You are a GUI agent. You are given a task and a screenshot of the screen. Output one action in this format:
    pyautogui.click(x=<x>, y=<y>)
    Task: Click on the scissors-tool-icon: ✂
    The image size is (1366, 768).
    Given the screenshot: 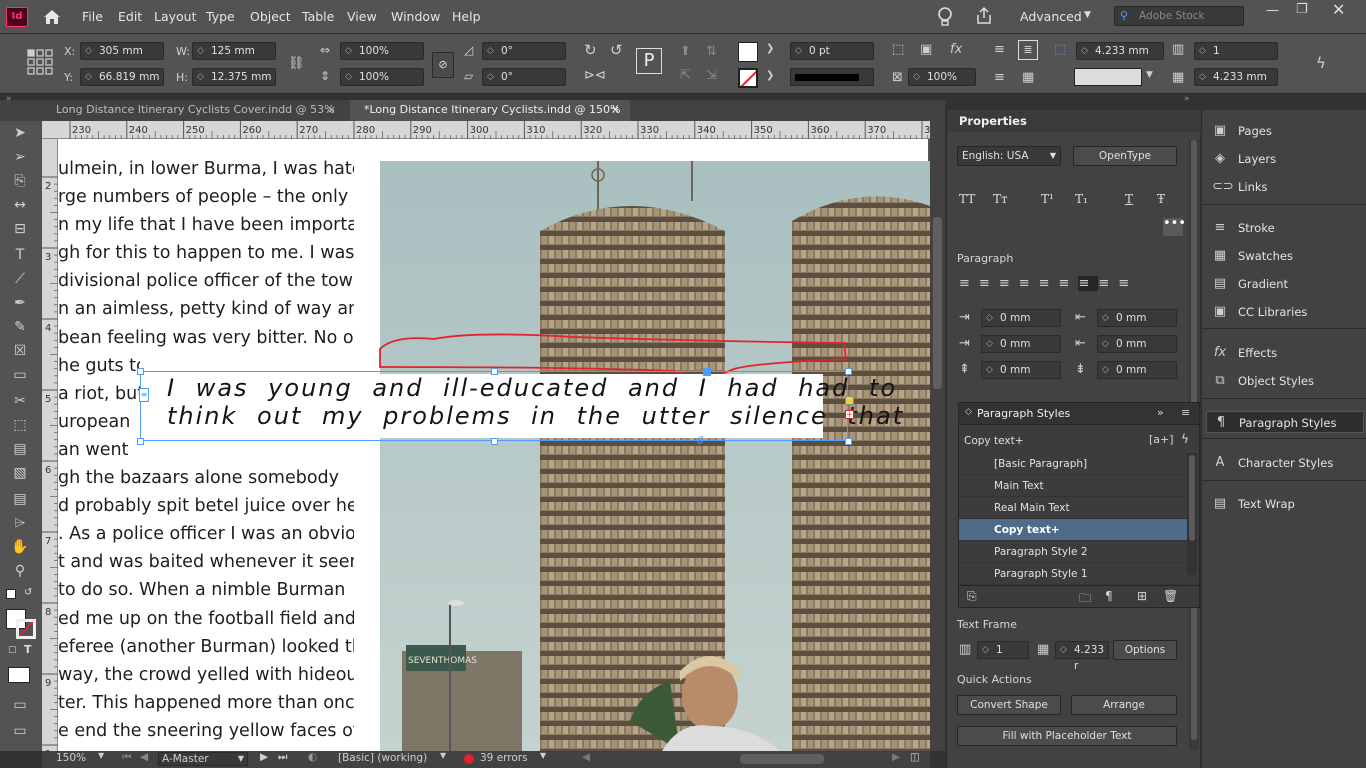 What is the action you would take?
    pyautogui.click(x=20, y=401)
    